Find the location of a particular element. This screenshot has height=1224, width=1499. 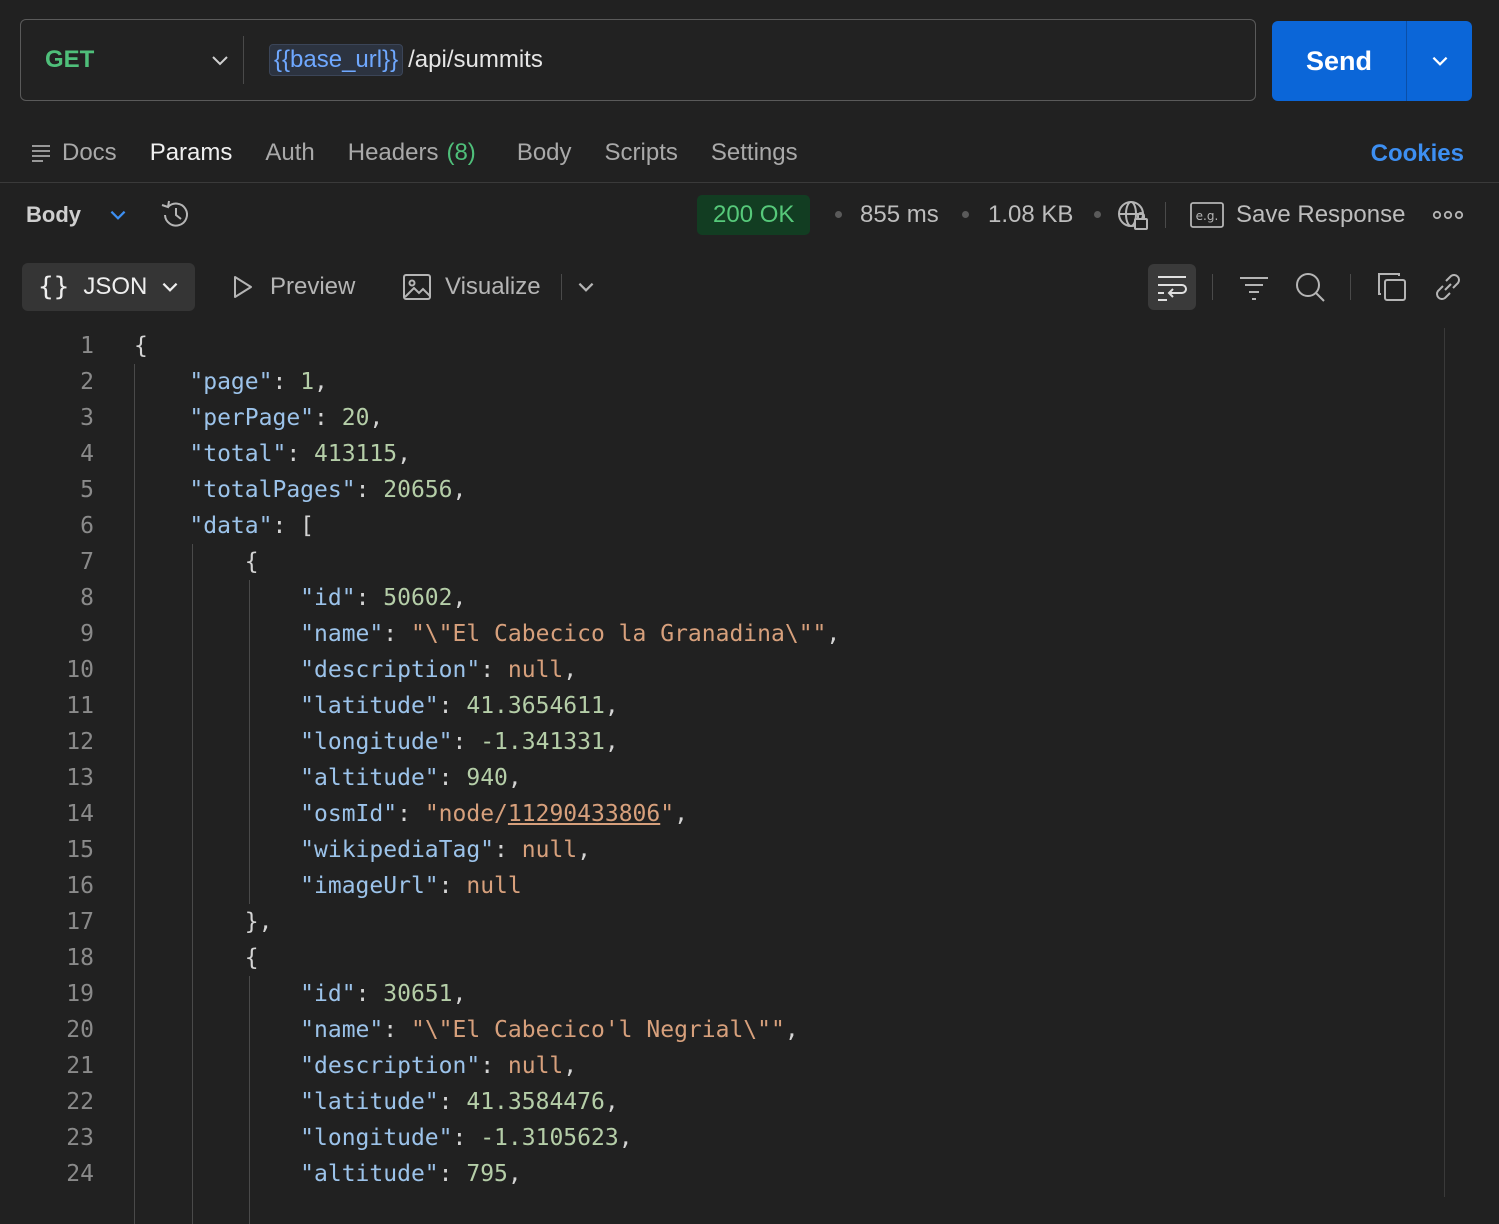

tab-params: Params is located at coordinates (191, 153).